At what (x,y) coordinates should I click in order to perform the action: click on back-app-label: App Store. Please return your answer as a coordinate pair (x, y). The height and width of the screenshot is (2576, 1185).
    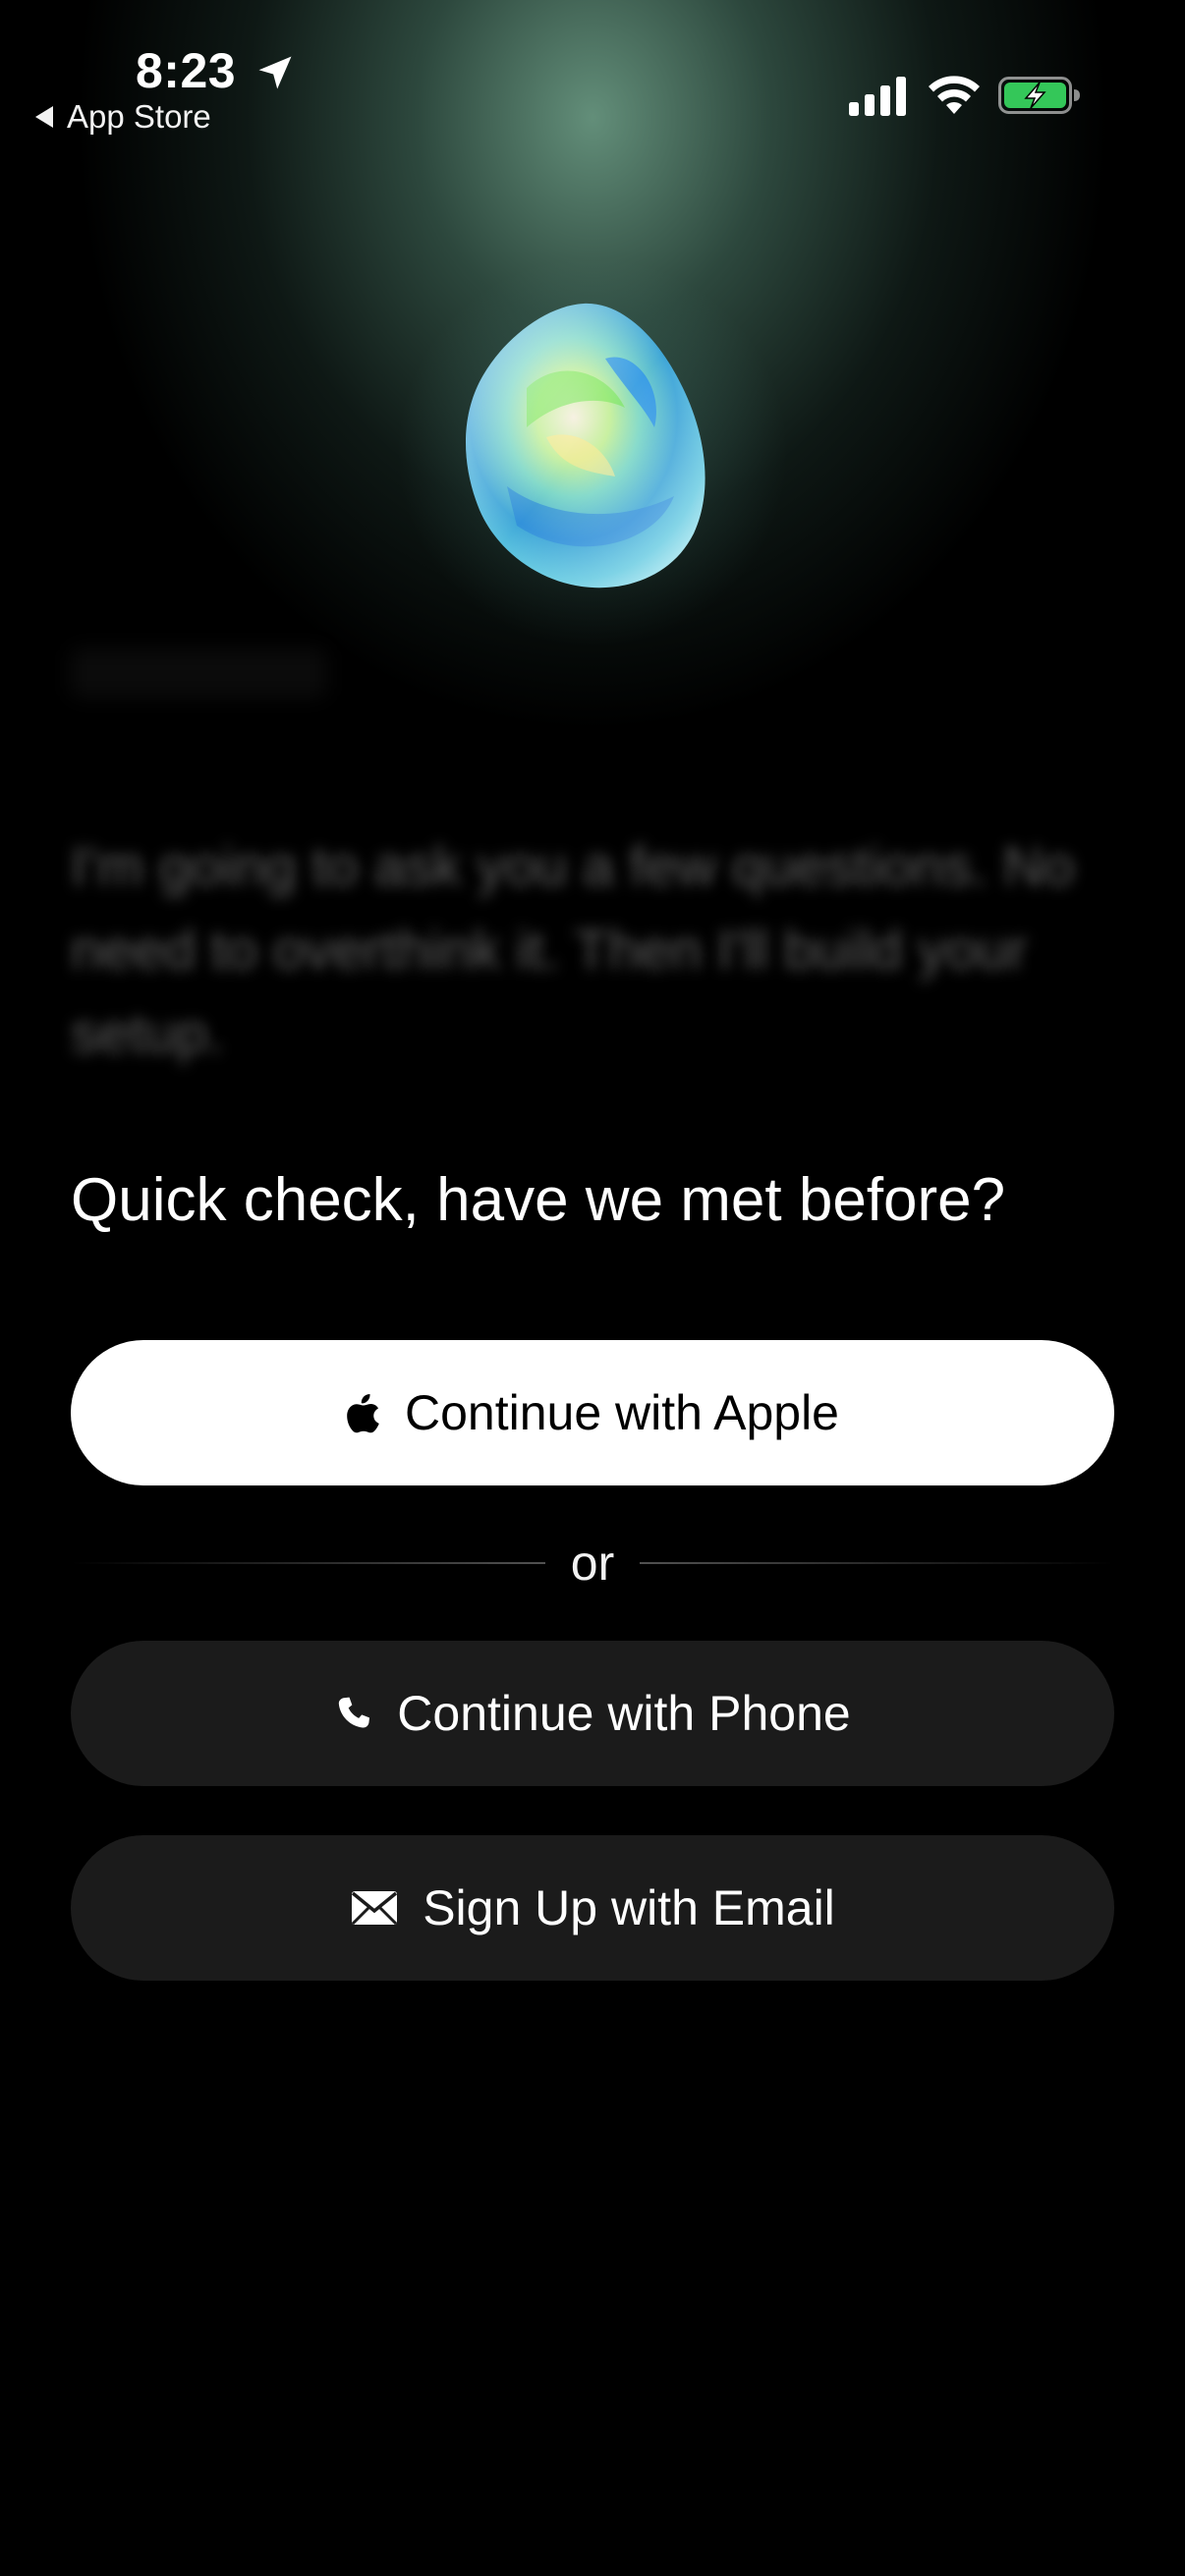
    Looking at the image, I should click on (139, 116).